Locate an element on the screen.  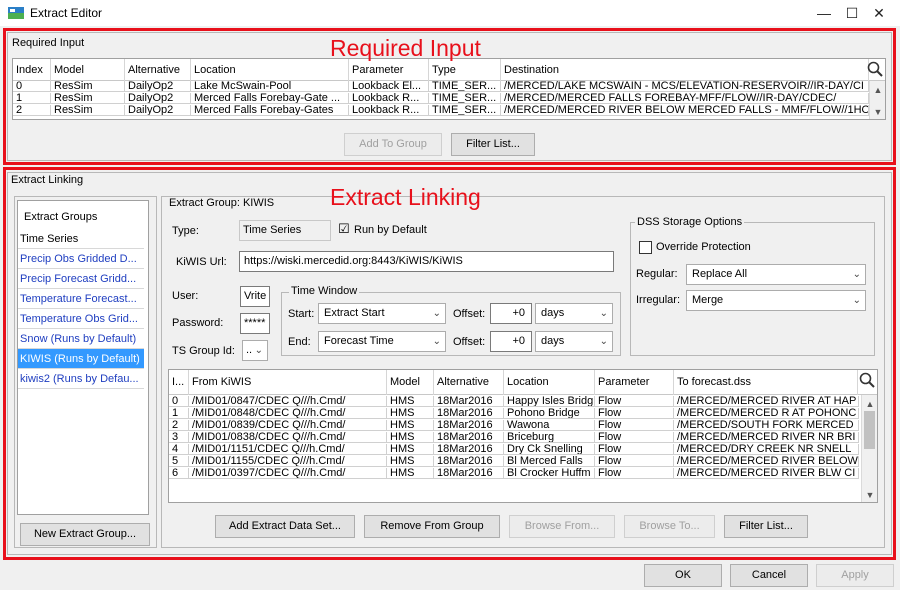
extract-linking-annotation: Extract Linking is located at coordinates (405, 197).